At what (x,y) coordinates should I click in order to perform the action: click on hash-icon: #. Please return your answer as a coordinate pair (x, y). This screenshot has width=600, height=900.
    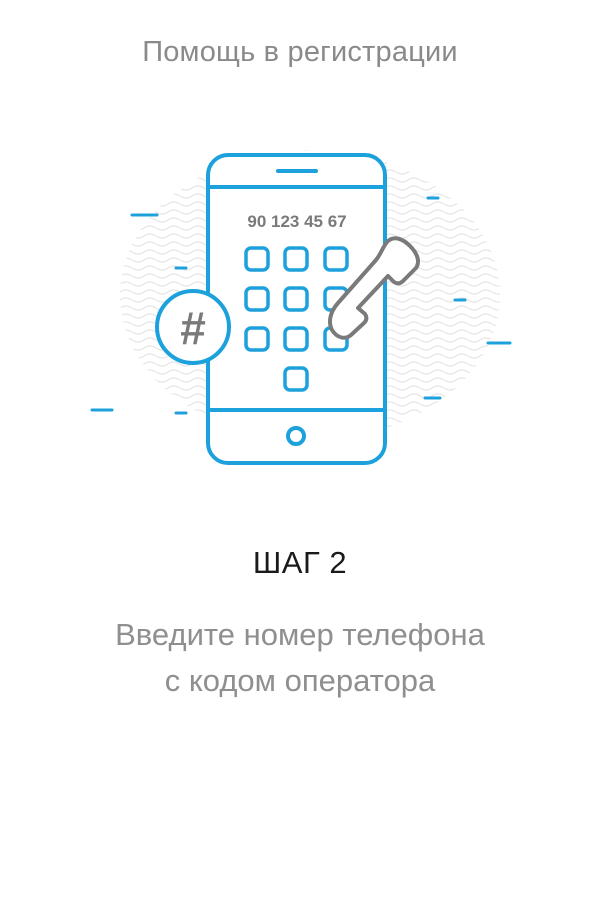
    Looking at the image, I should click on (193, 327).